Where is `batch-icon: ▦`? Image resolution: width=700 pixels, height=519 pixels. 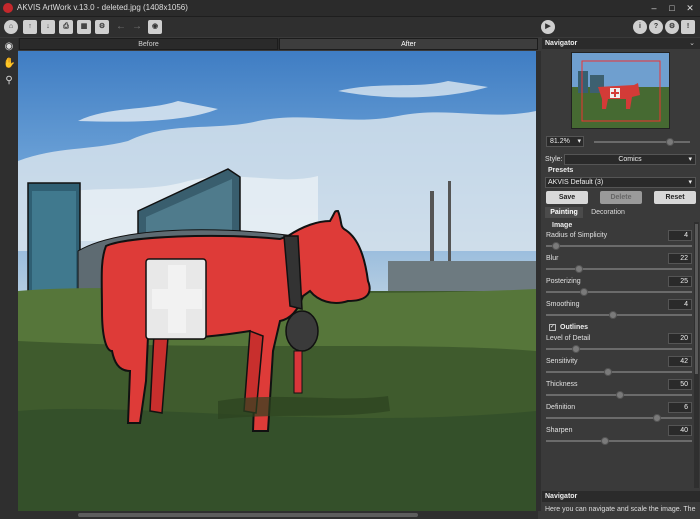
batch-icon: ▦ is located at coordinates (84, 27).